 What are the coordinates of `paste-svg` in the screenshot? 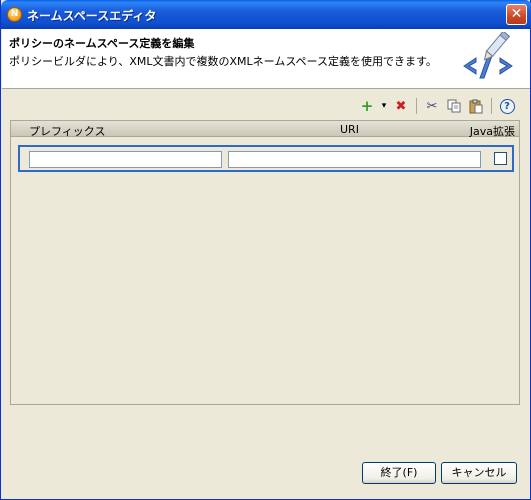 It's located at (476, 106).